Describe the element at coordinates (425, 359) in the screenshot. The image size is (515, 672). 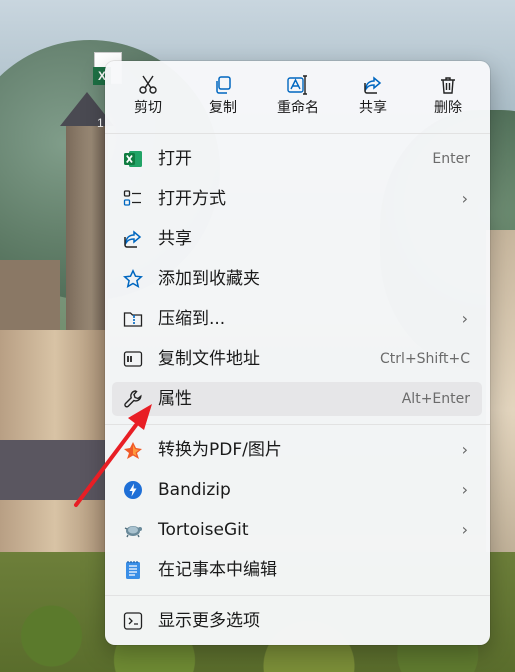
I see `menu-item-shortcut: Ctrl+Shift+C` at that location.